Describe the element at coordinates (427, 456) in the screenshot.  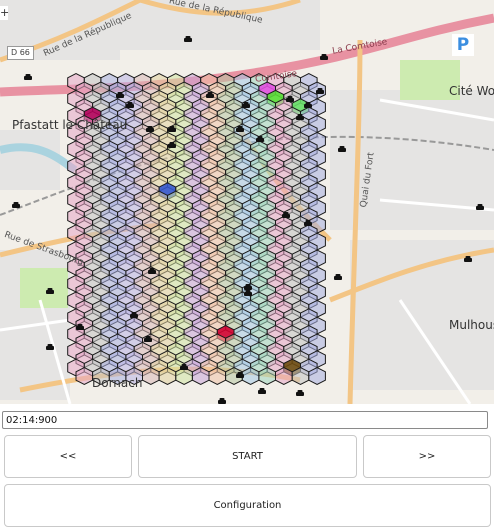
I see `next-step-button: >>` at that location.